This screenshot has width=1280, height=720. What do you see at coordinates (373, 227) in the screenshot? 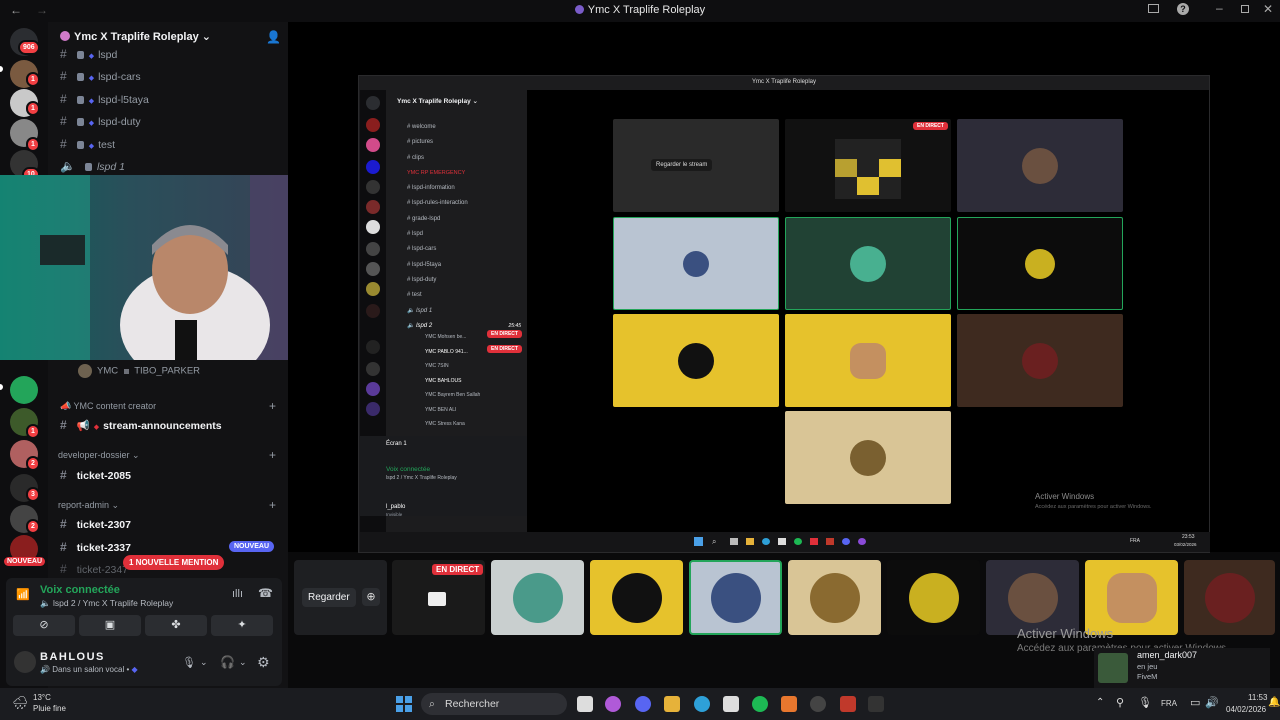
I see `server-icon` at bounding box center [373, 227].